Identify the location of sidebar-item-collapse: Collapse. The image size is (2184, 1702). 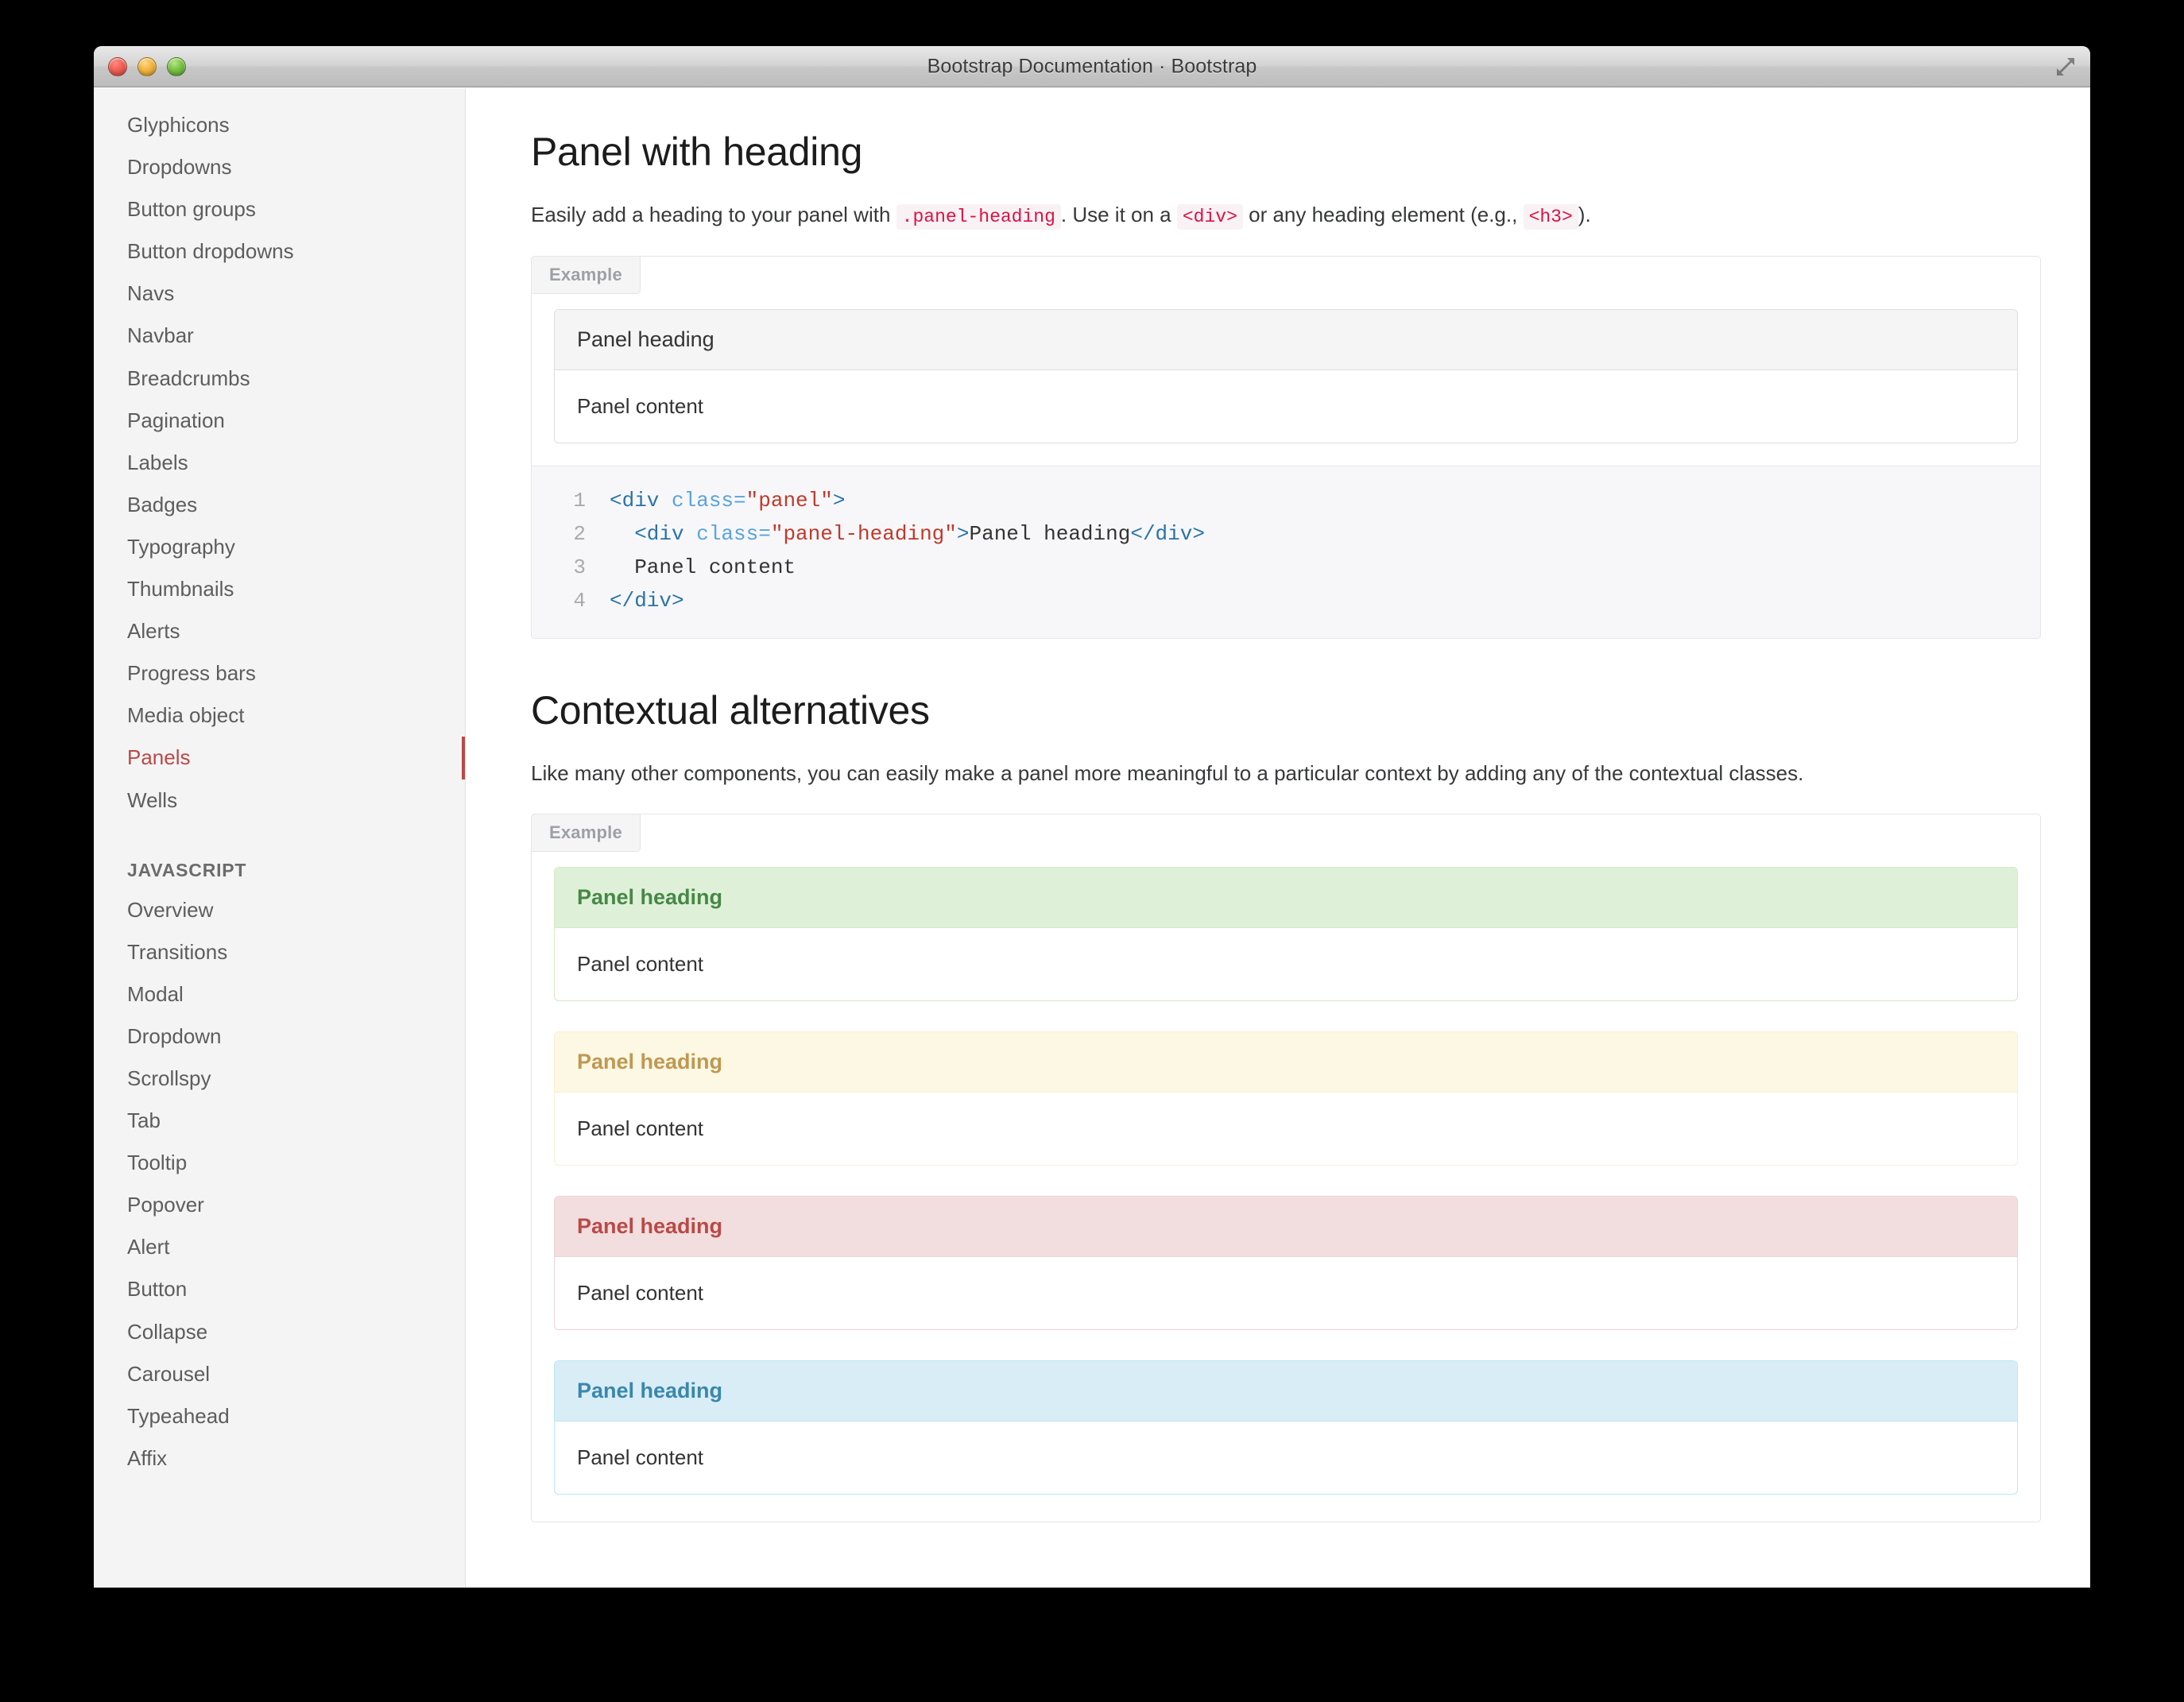
(279, 1332).